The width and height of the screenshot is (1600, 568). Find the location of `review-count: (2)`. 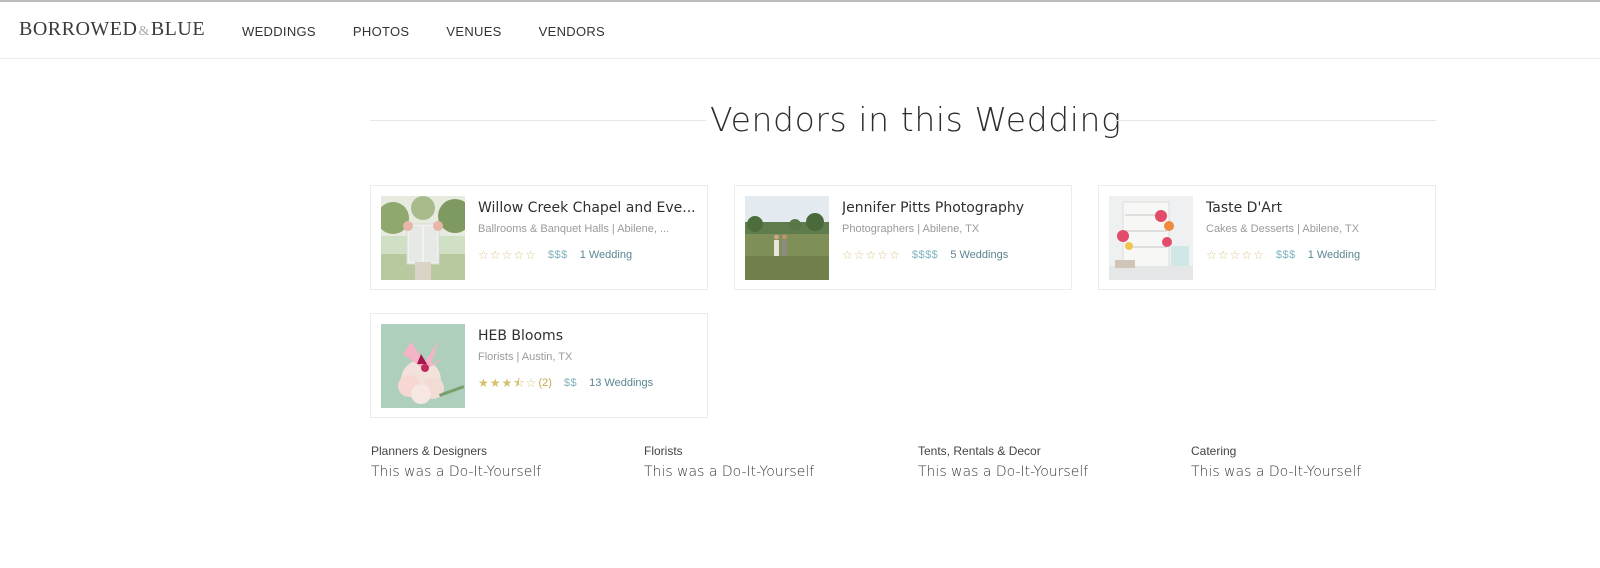

review-count: (2) is located at coordinates (544, 383).